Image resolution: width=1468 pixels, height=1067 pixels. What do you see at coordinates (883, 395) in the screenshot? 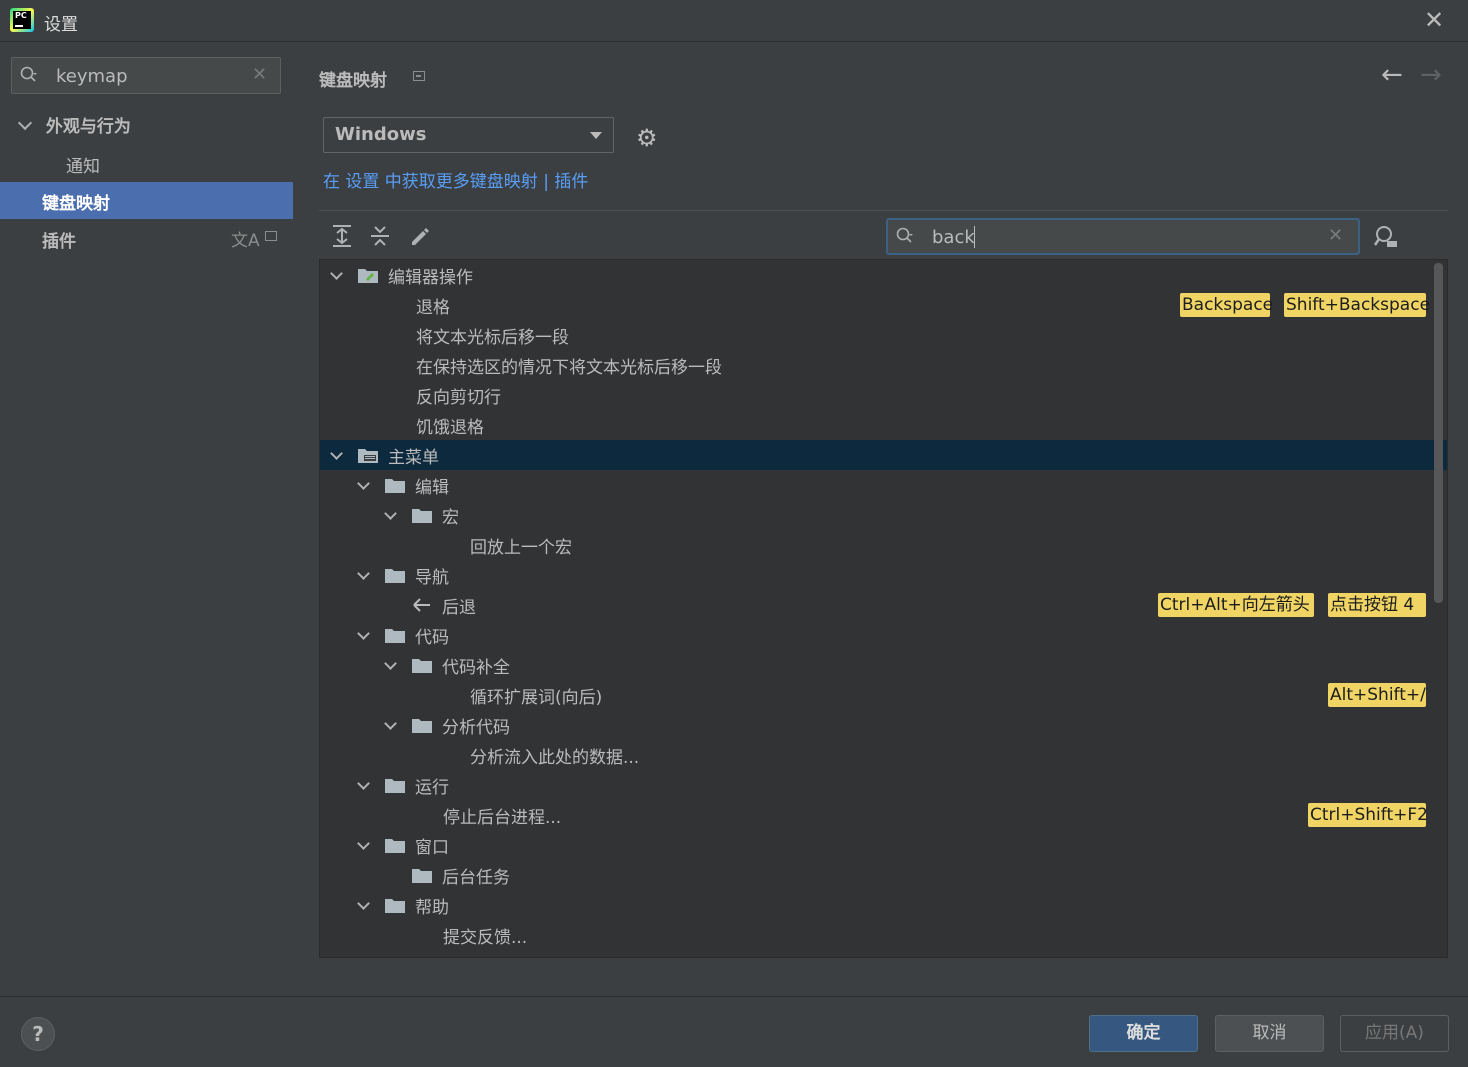
I see `tree-row: 反向剪切行` at bounding box center [883, 395].